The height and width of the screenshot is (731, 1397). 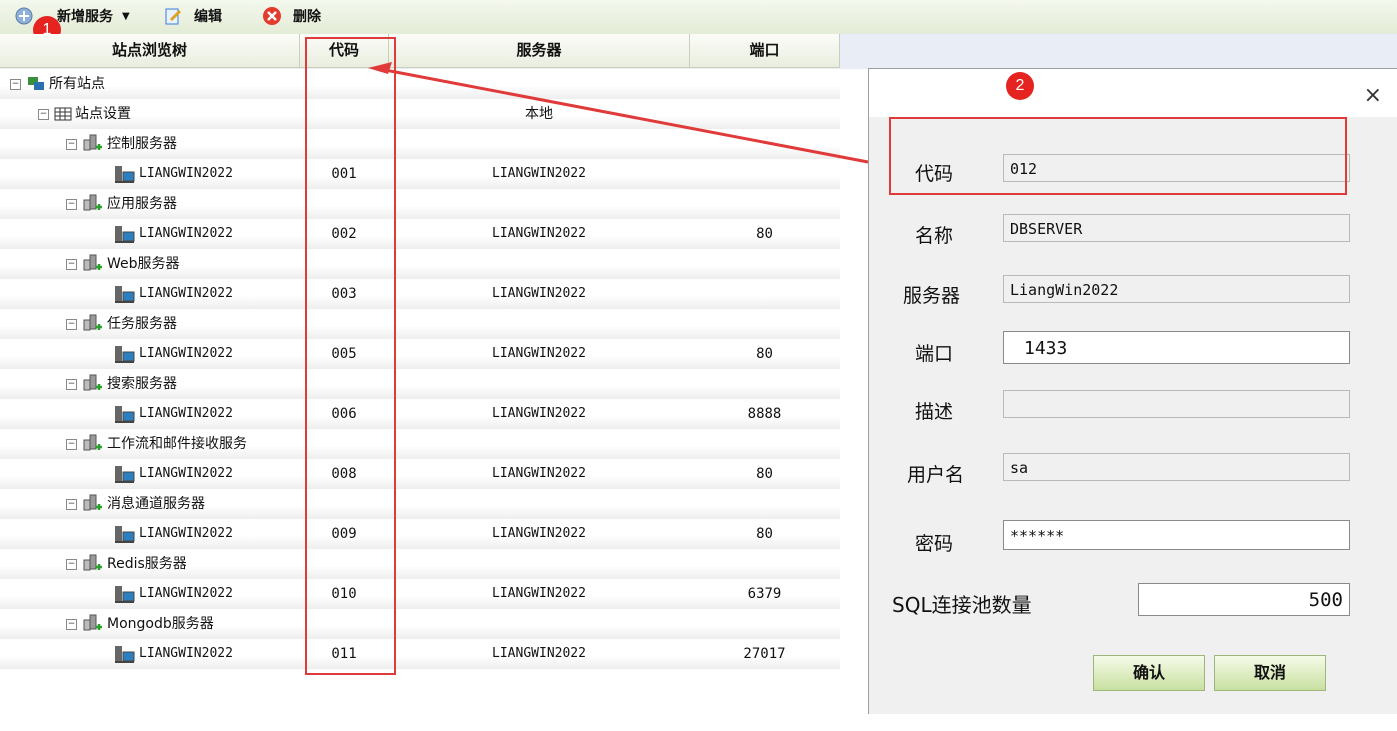 I want to click on close-icon: ×, so click(x=1373, y=95).